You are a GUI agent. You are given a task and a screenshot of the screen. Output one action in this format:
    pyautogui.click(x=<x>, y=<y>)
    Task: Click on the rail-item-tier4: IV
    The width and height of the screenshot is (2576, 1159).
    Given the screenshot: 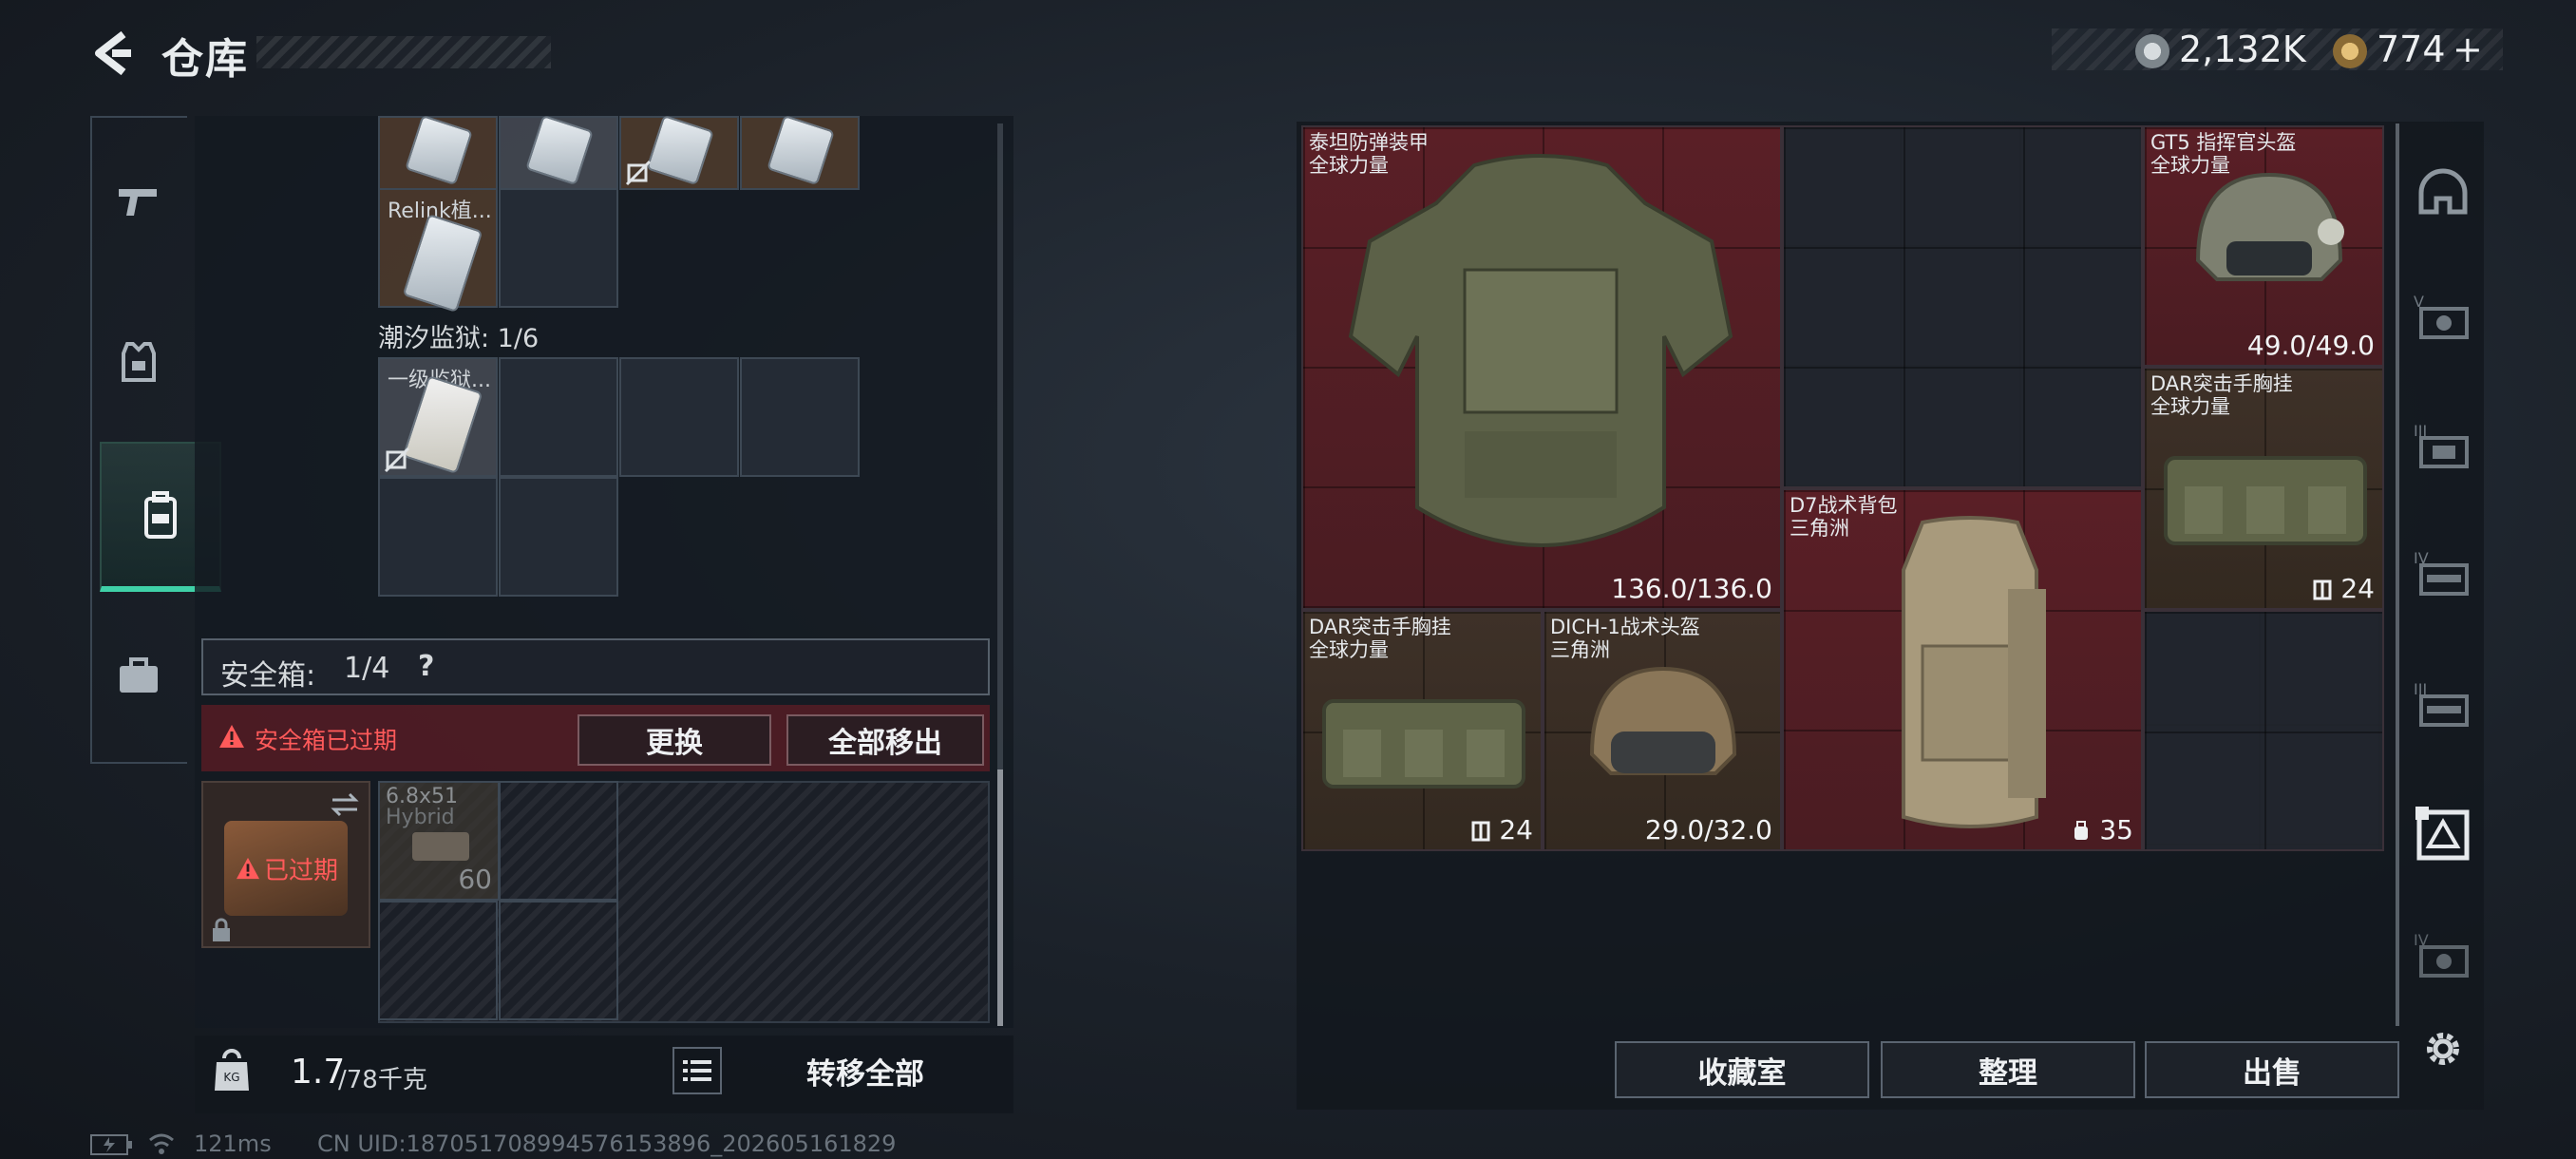 What is the action you would take?
    pyautogui.click(x=2443, y=573)
    